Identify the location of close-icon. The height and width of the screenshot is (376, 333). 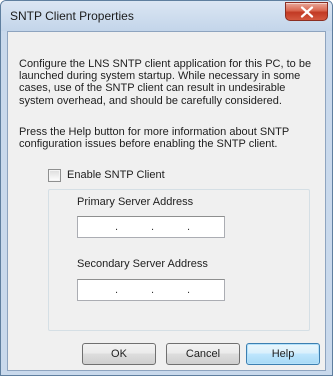
(307, 12).